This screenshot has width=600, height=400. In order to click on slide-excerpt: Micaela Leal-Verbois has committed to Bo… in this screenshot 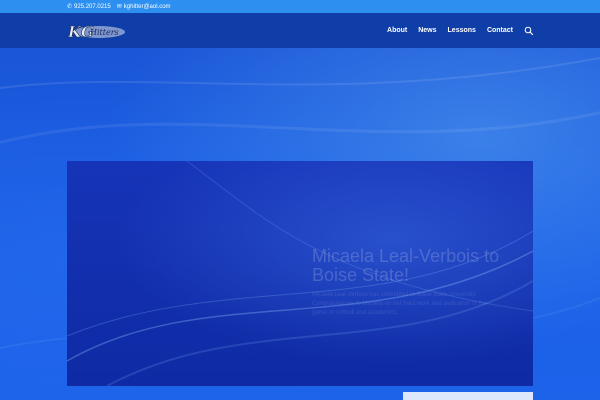, I will do `click(400, 304)`.